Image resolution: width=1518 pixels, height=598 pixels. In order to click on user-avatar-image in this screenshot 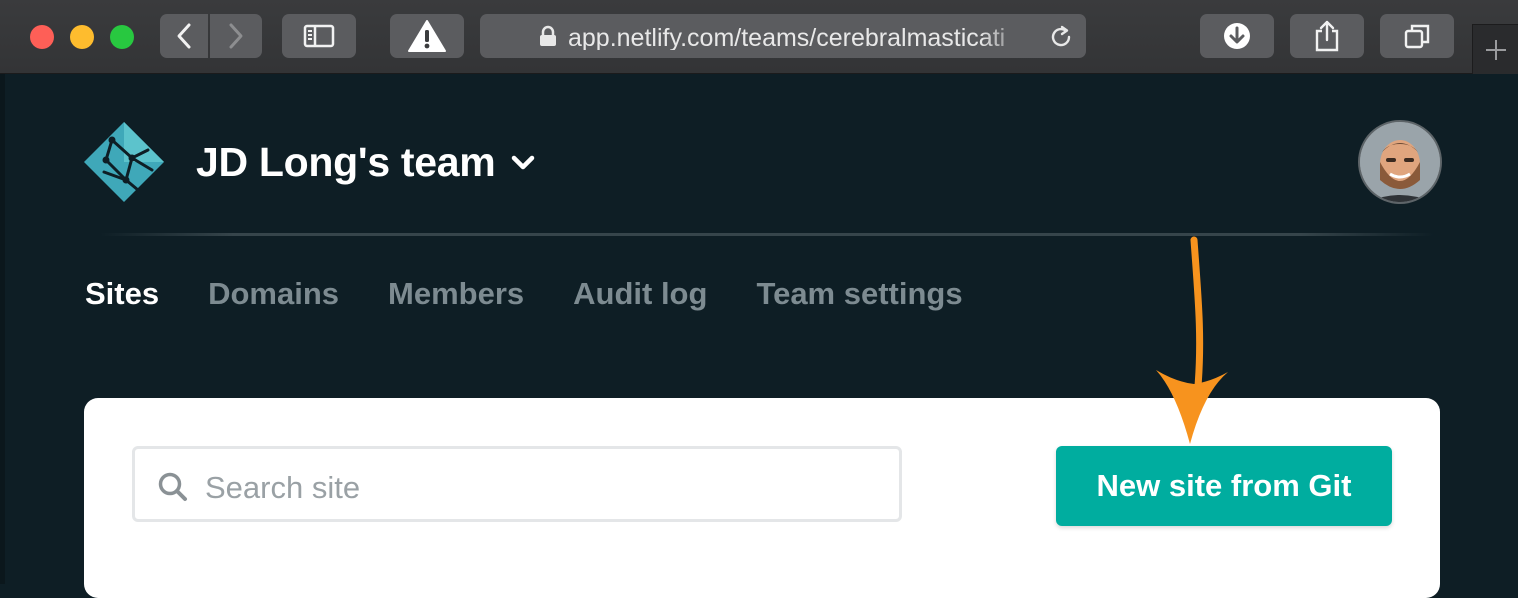, I will do `click(1400, 162)`.